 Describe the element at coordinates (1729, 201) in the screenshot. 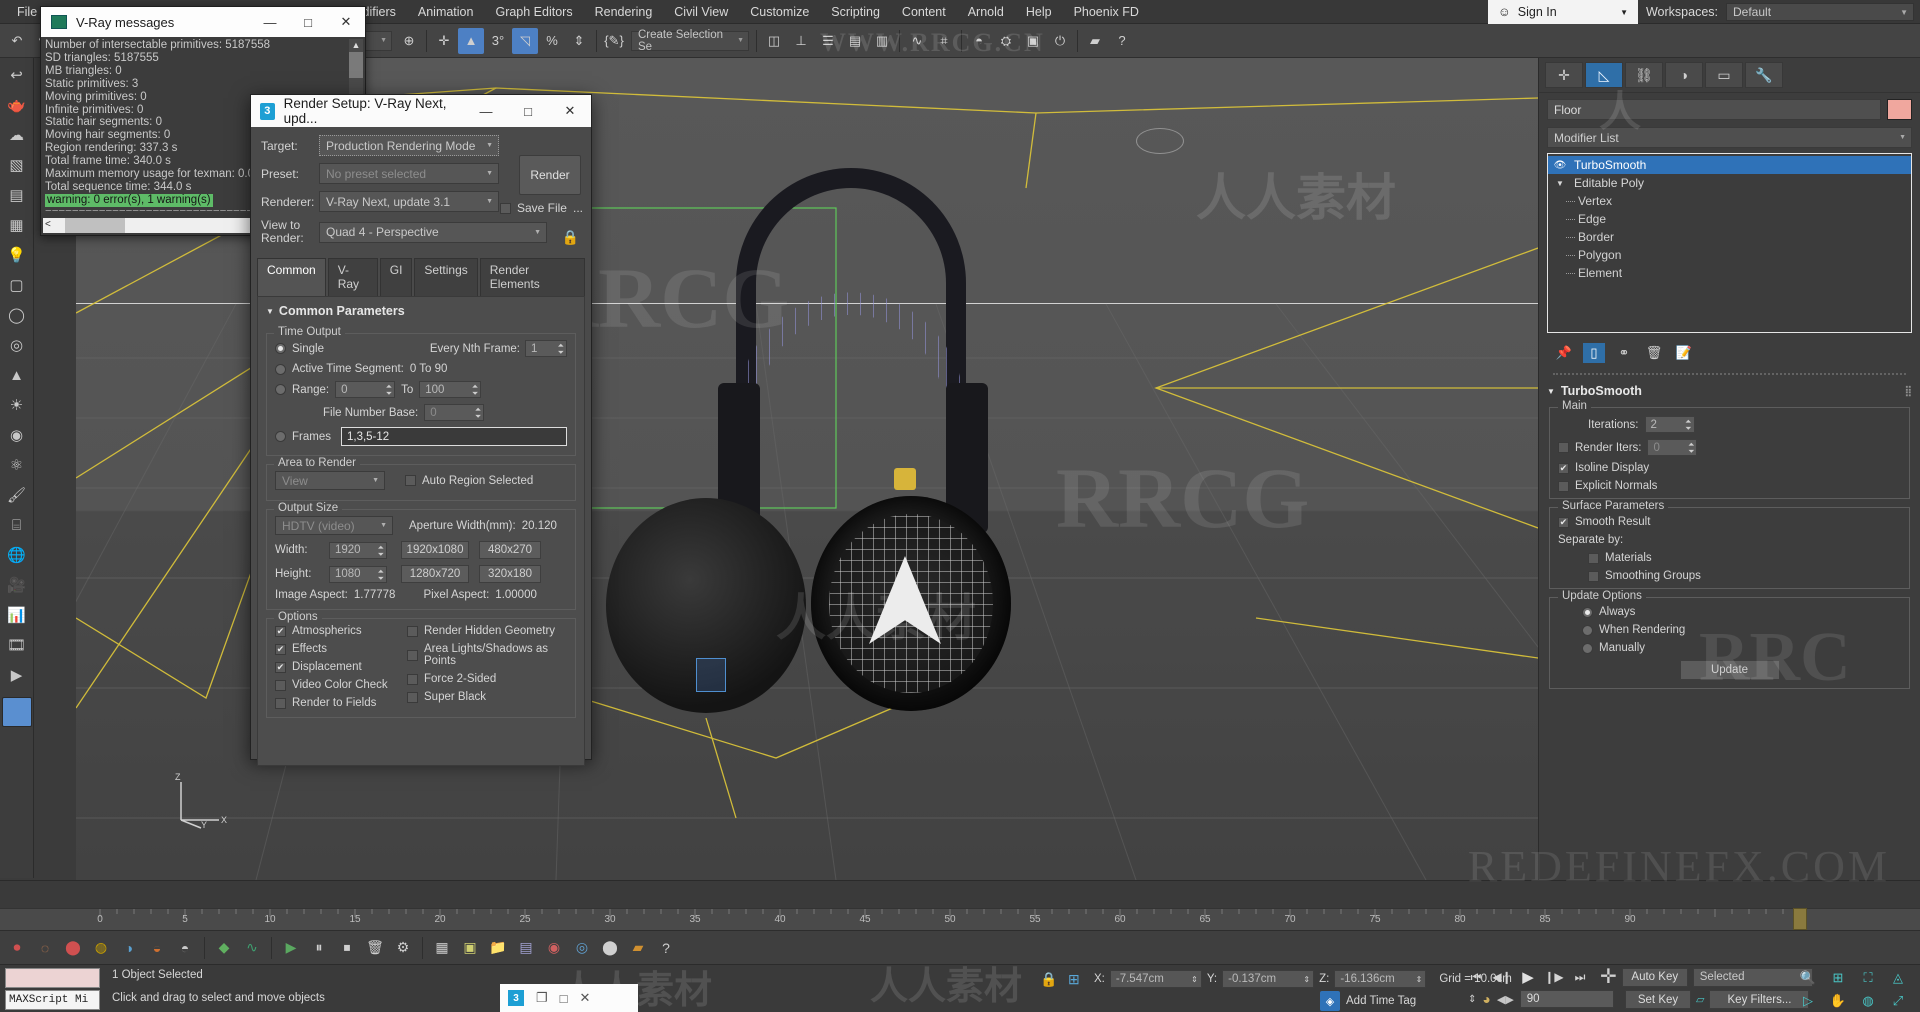

I see `stack-subitem-vertex: Vertex` at that location.